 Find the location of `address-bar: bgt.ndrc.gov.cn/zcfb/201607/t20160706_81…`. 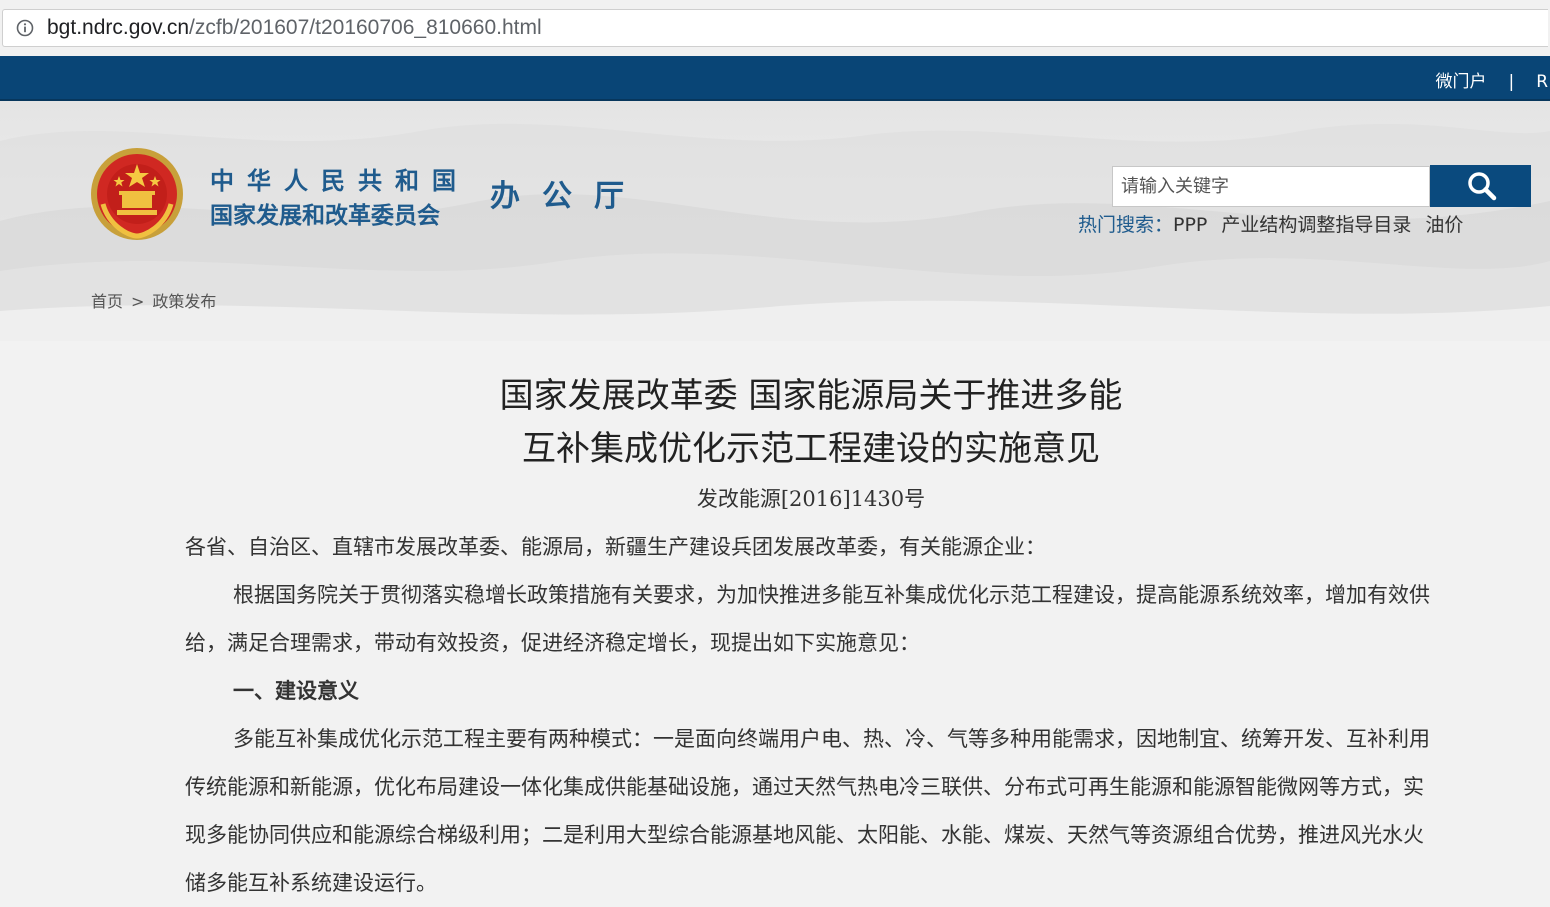

address-bar: bgt.ndrc.gov.cn/zcfb/201607/t20160706_81… is located at coordinates (775, 28).